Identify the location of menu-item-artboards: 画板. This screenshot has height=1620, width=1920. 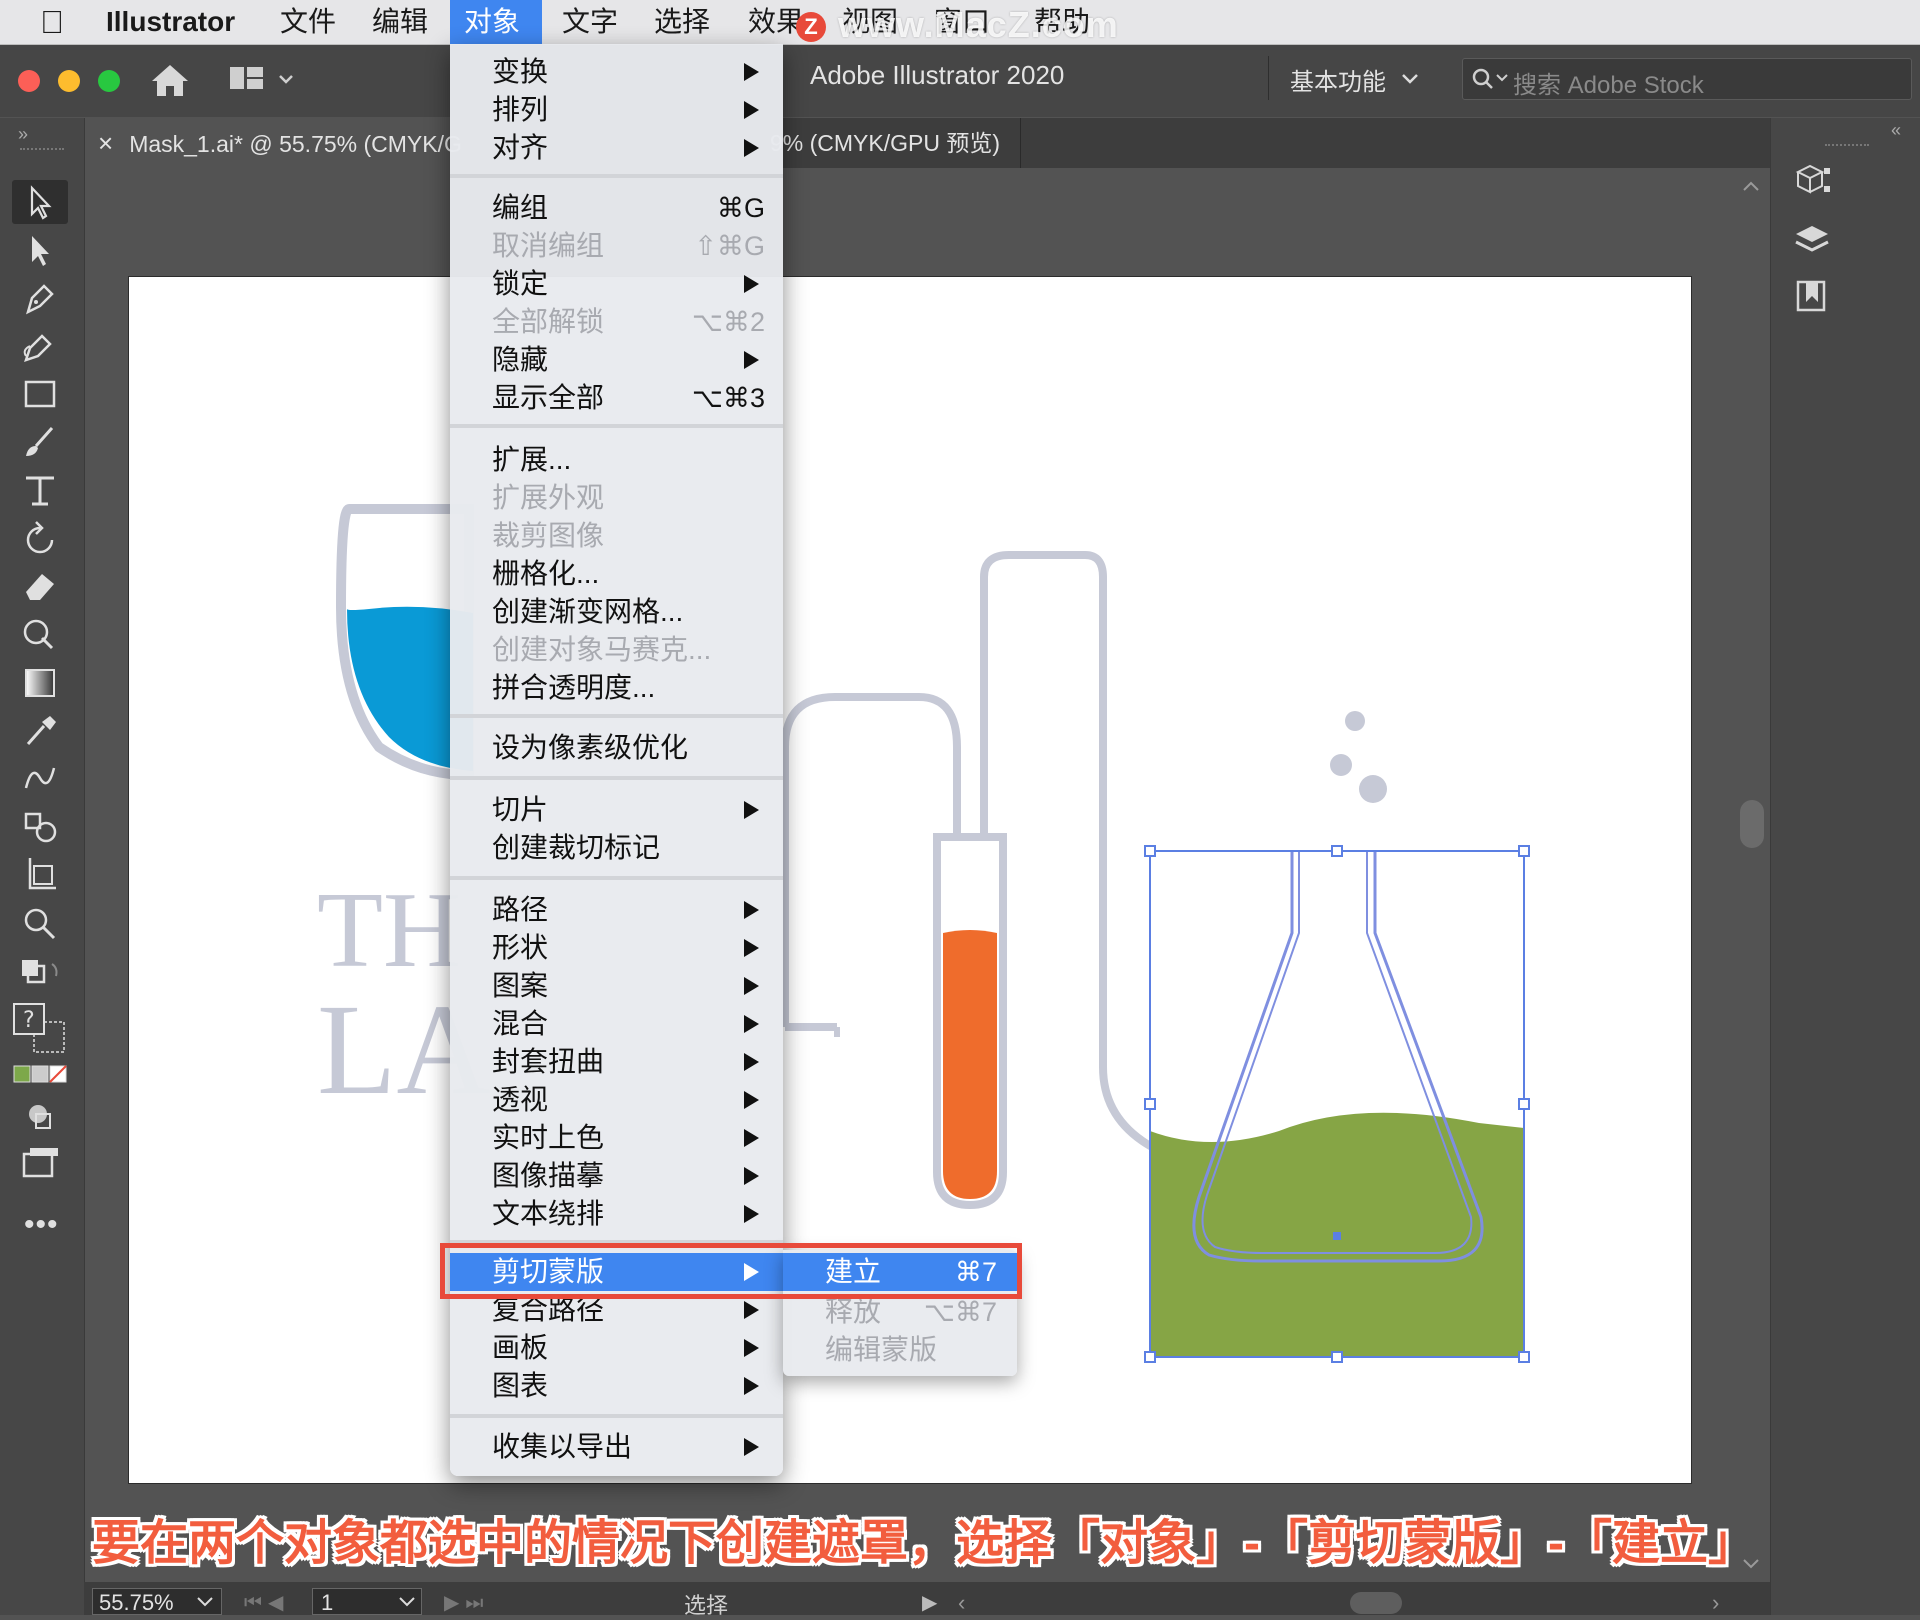
(616, 1348).